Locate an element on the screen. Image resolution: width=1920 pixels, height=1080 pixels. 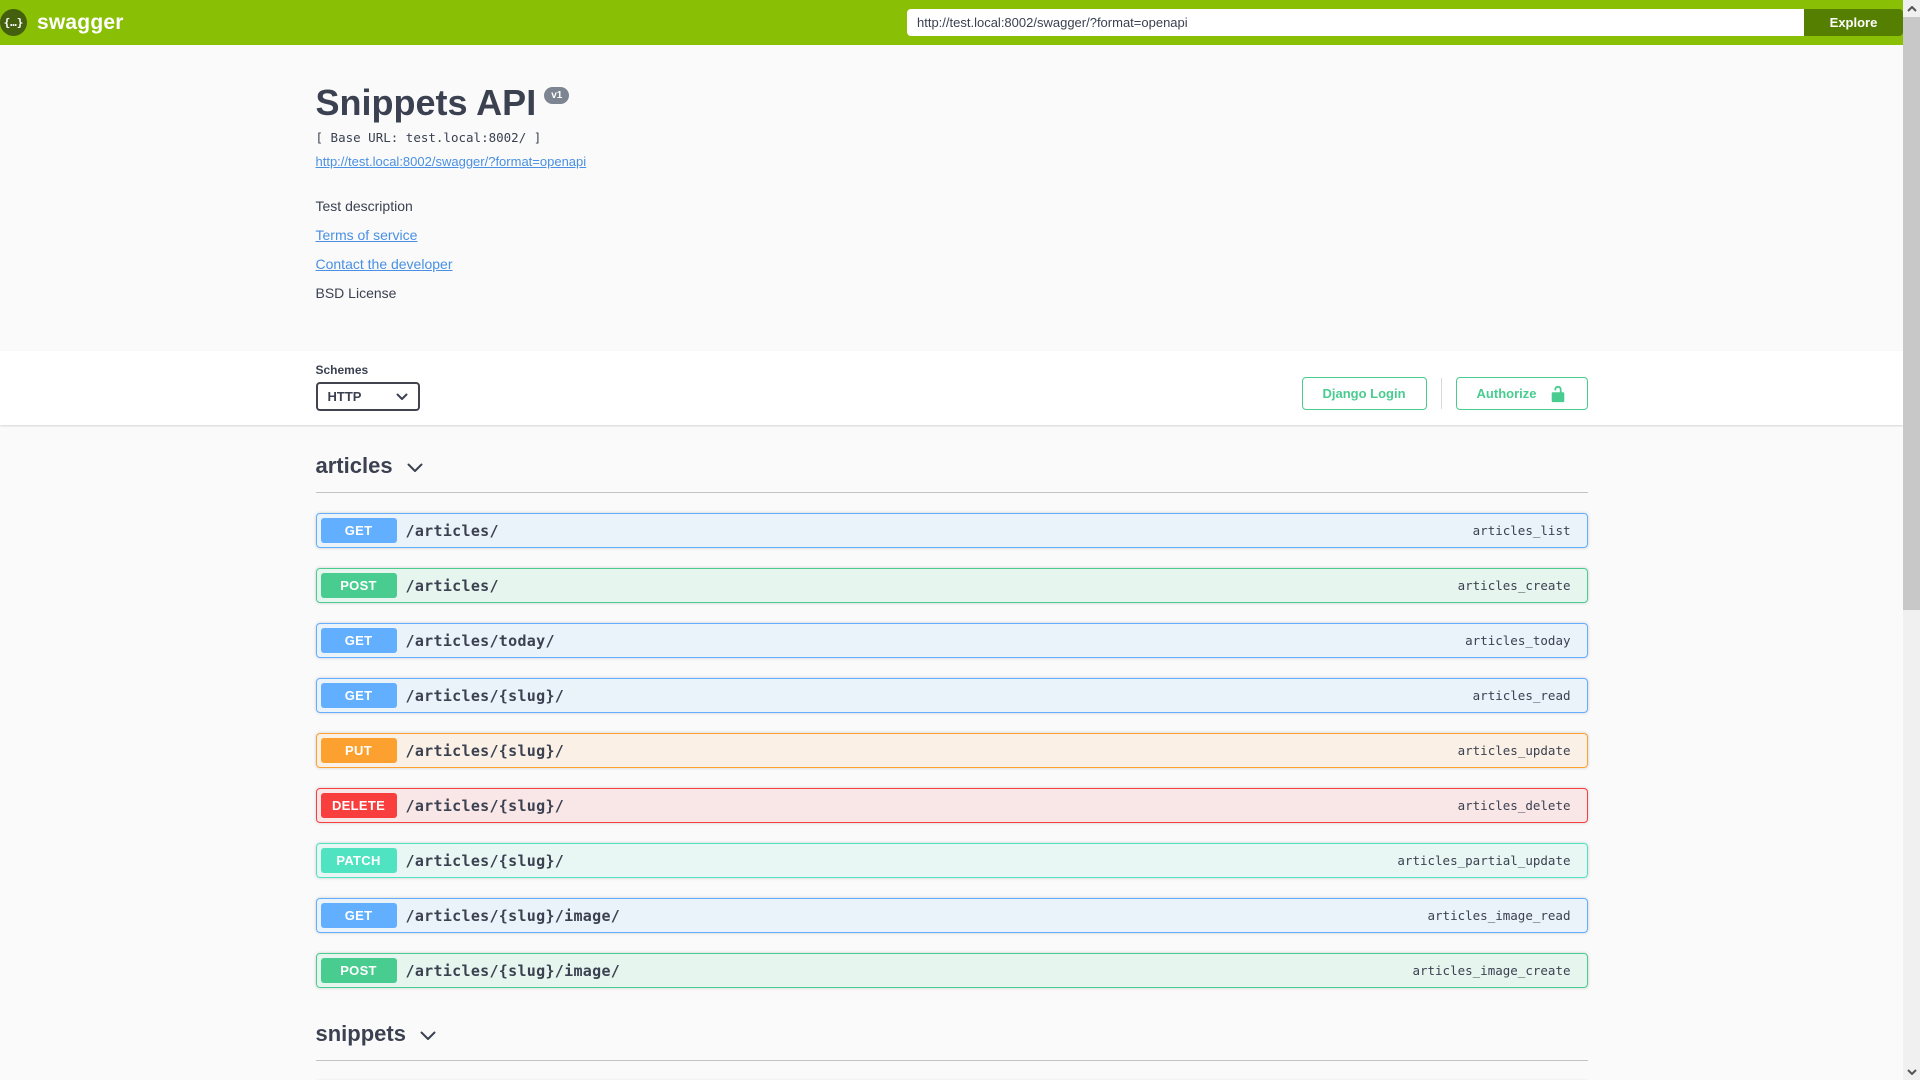
django-login-button: Django Login is located at coordinates (1364, 393).